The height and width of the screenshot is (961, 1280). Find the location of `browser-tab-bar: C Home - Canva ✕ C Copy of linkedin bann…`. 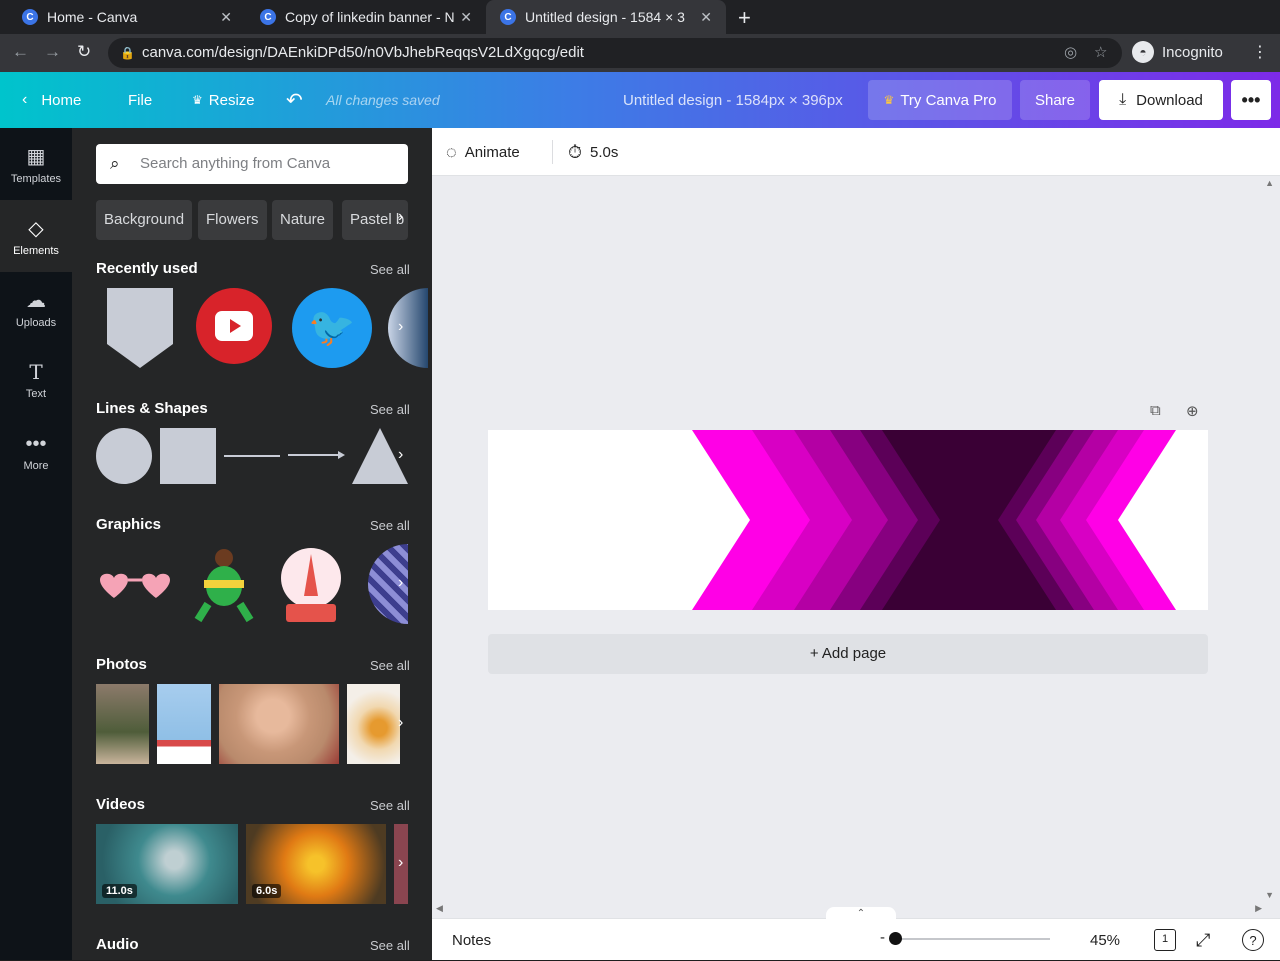

browser-tab-bar: C Home - Canva ✕ C Copy of linkedin bann… is located at coordinates (640, 17).